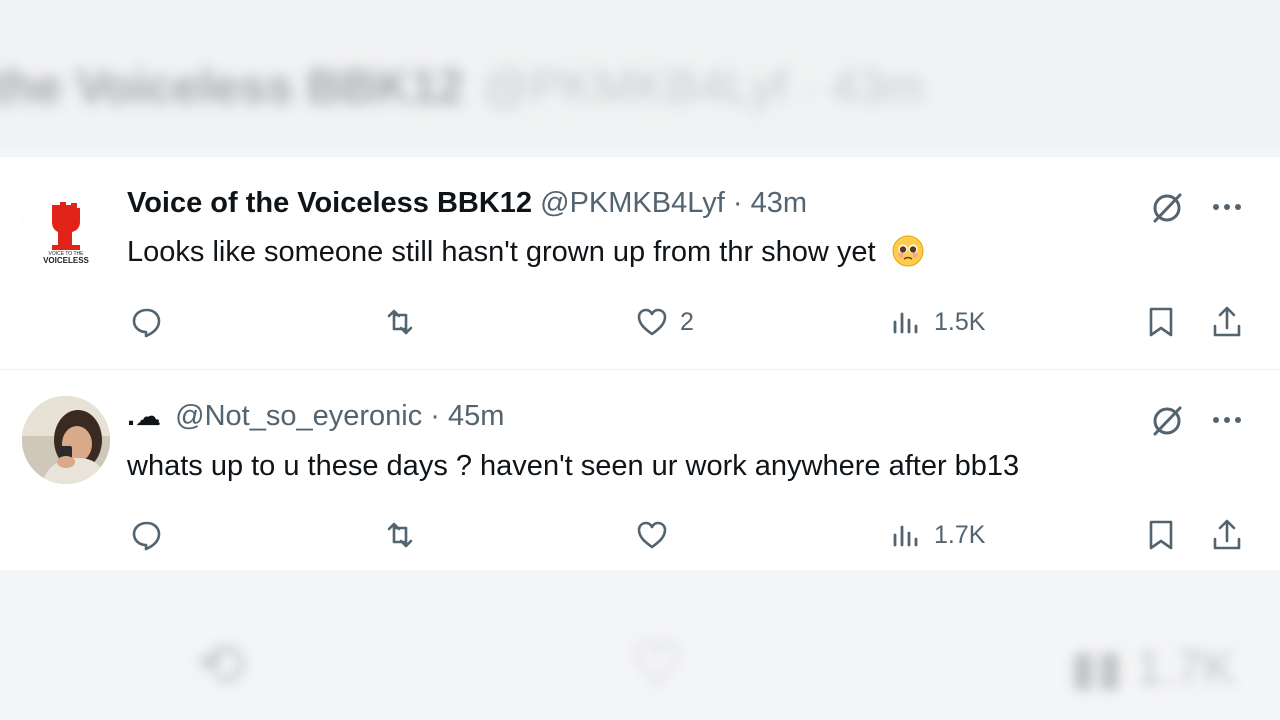 This screenshot has width=1280, height=720. What do you see at coordinates (462, 87) in the screenshot?
I see `blurred-header-text: the Voiceless BBK12 @PKMKB4Lyf · 43m` at bounding box center [462, 87].